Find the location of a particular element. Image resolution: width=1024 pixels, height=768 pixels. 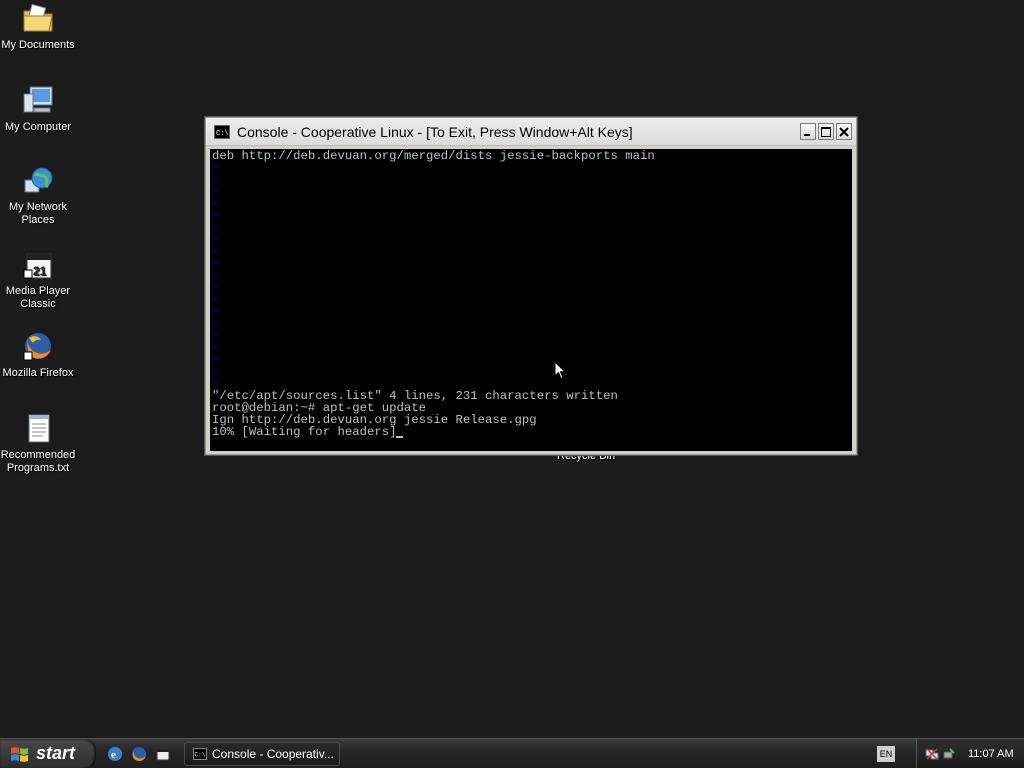

system-tray: 11:07 AM is located at coordinates (970, 753).